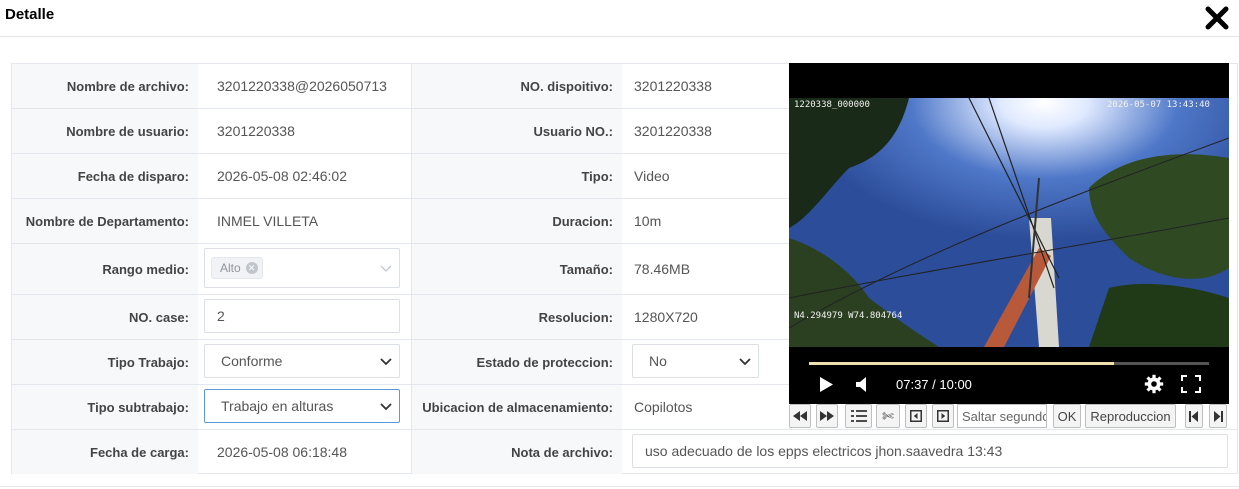 The image size is (1239, 489). I want to click on label-device-no: NO. dispoitivo:, so click(517, 86).